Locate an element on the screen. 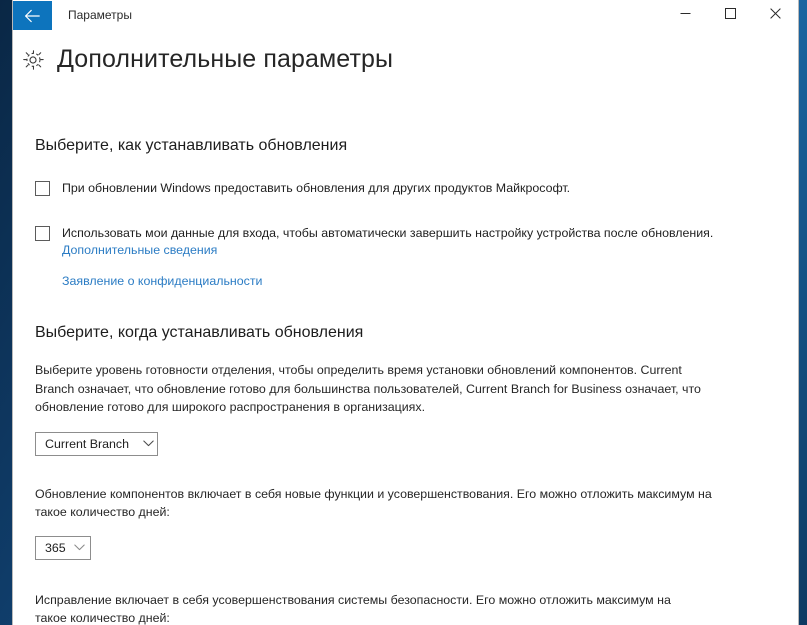  maximize-icon is located at coordinates (730, 15).